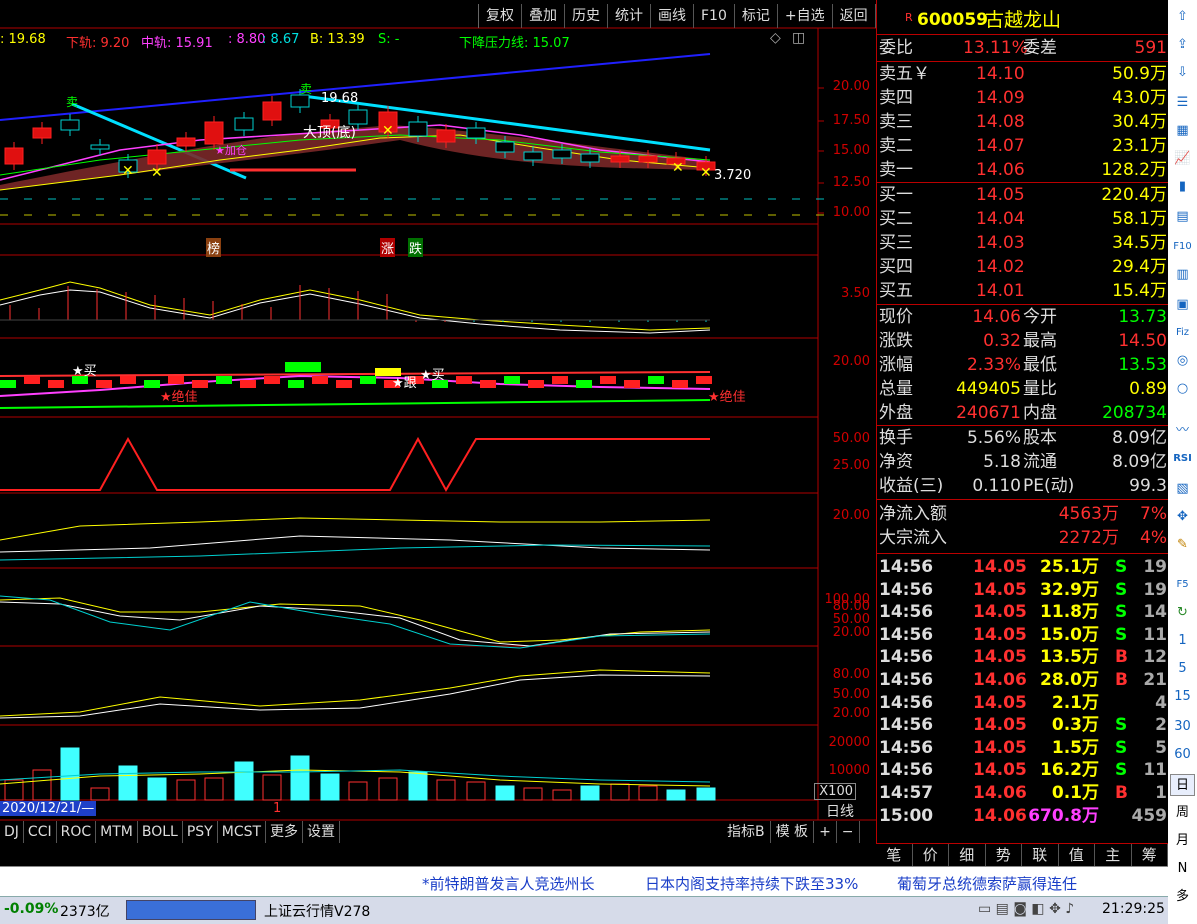 The width and height of the screenshot is (1197, 924). Describe the element at coordinates (988, 413) in the screenshot. I see `stat-value: 240671` at that location.